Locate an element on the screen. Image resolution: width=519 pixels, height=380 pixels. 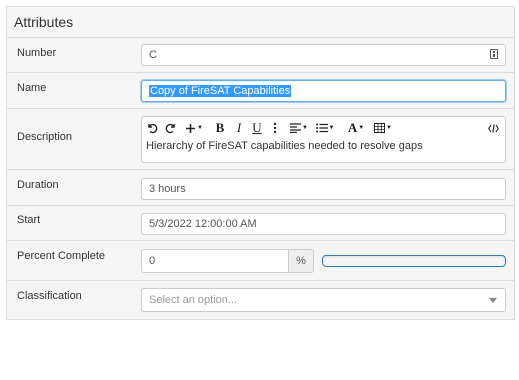
duration-value: 3 hours is located at coordinates (167, 189).